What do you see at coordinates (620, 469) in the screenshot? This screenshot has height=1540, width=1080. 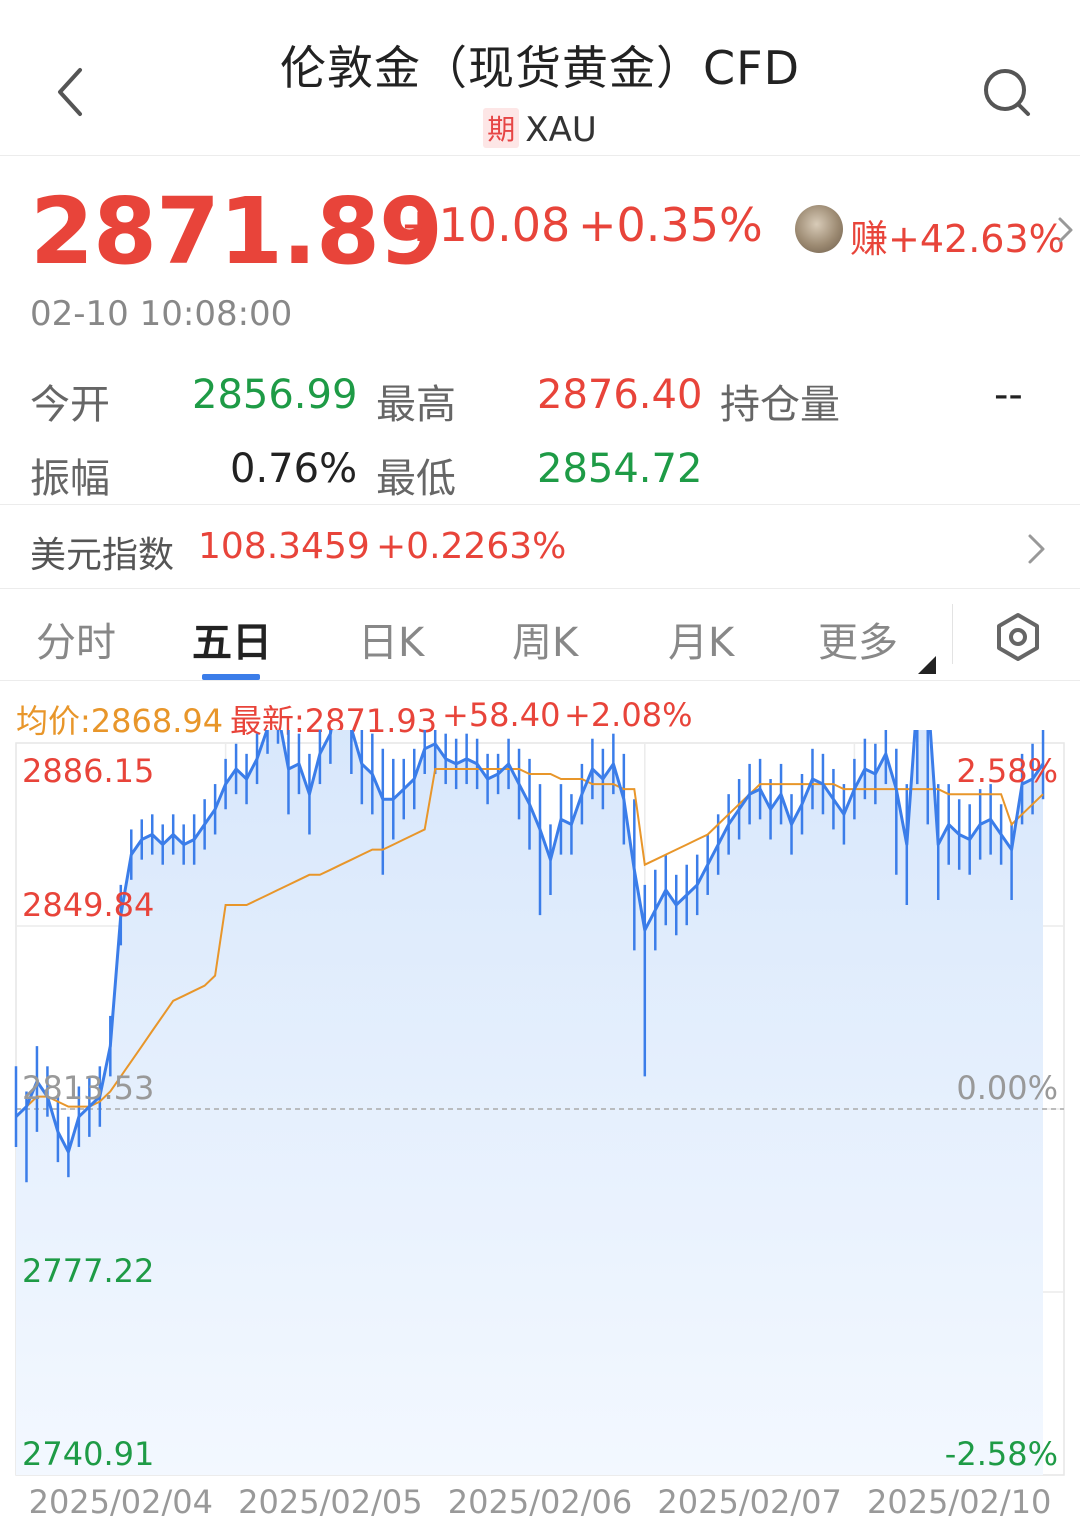 I see `low-value: 2854.72` at bounding box center [620, 469].